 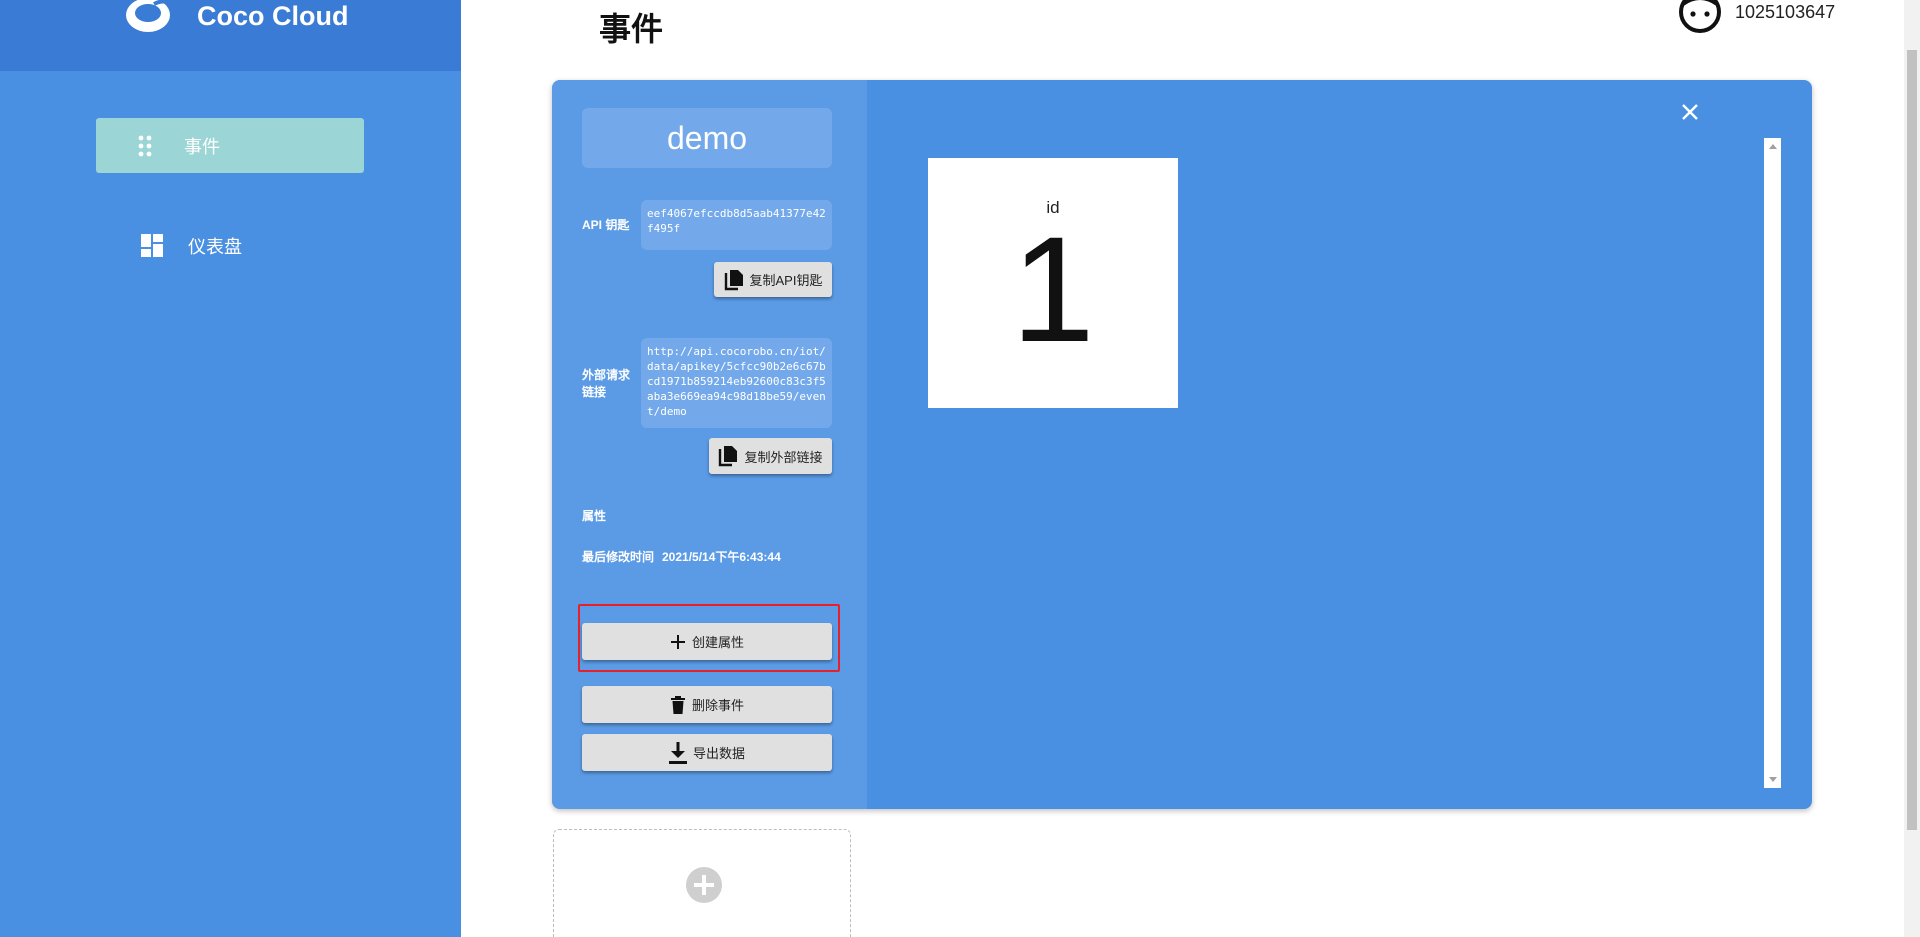 What do you see at coordinates (230, 145) in the screenshot?
I see `sidebar-item-events: 事件` at bounding box center [230, 145].